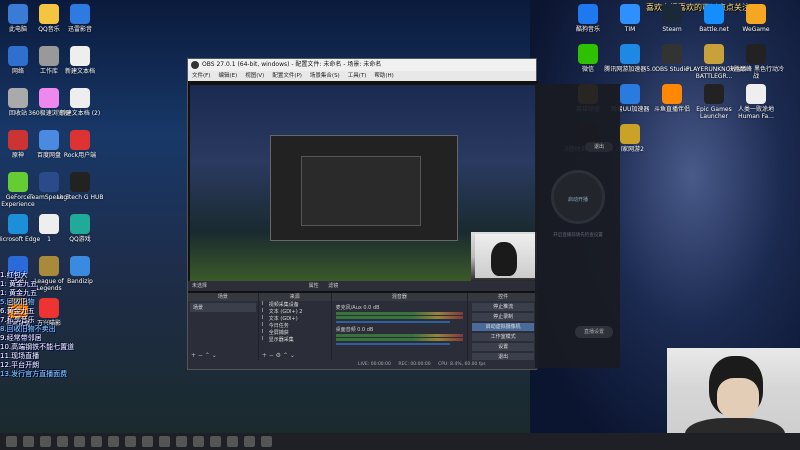 This screenshot has width=800, height=450. I want to click on control-button: 设置, so click(503, 347).